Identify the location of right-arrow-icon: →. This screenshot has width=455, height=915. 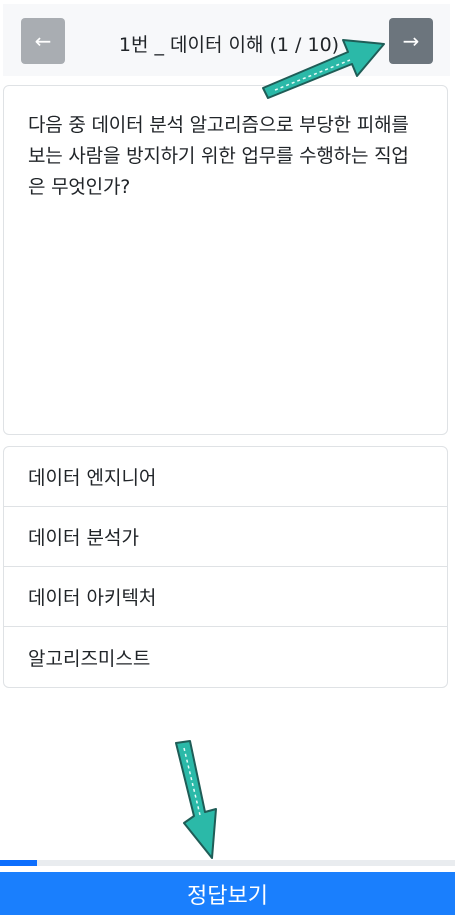
(411, 41).